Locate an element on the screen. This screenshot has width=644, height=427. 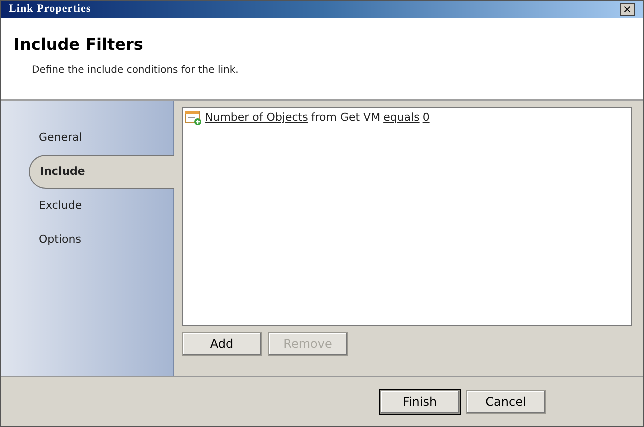
close-button: × is located at coordinates (627, 9).